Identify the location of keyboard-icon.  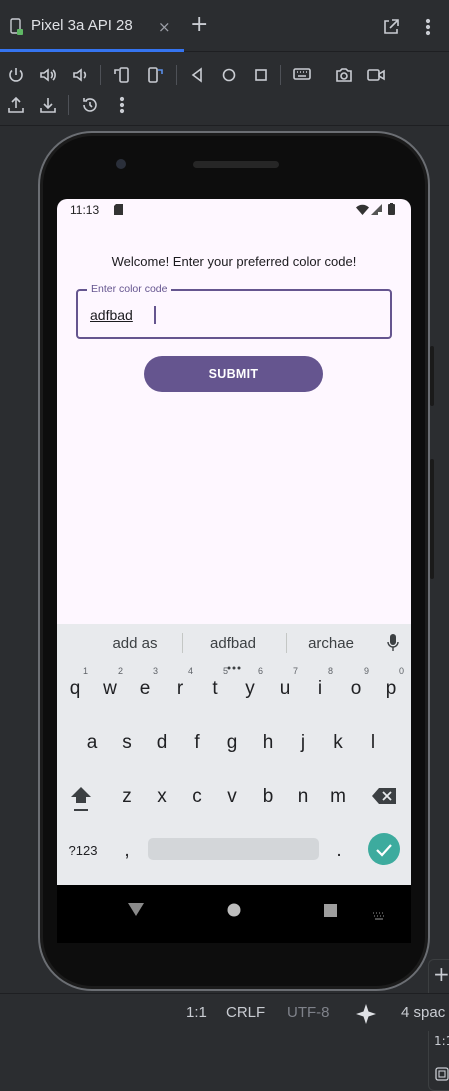
(302, 75).